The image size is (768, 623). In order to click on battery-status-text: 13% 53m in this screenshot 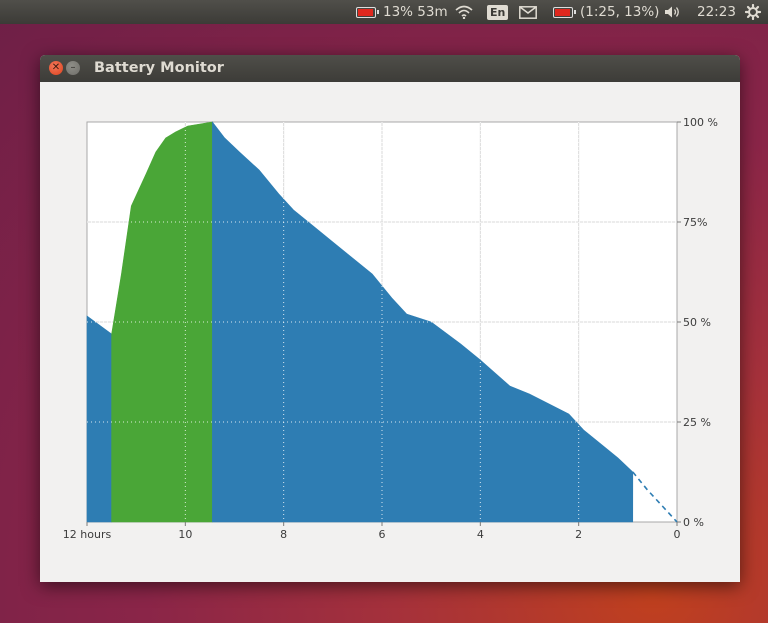, I will do `click(415, 12)`.